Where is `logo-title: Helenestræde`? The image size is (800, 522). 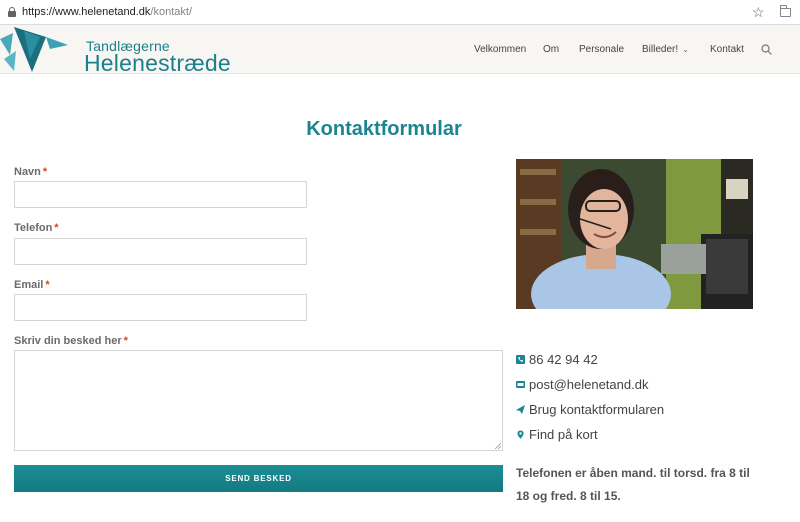
logo-title: Helenestræde is located at coordinates (157, 63).